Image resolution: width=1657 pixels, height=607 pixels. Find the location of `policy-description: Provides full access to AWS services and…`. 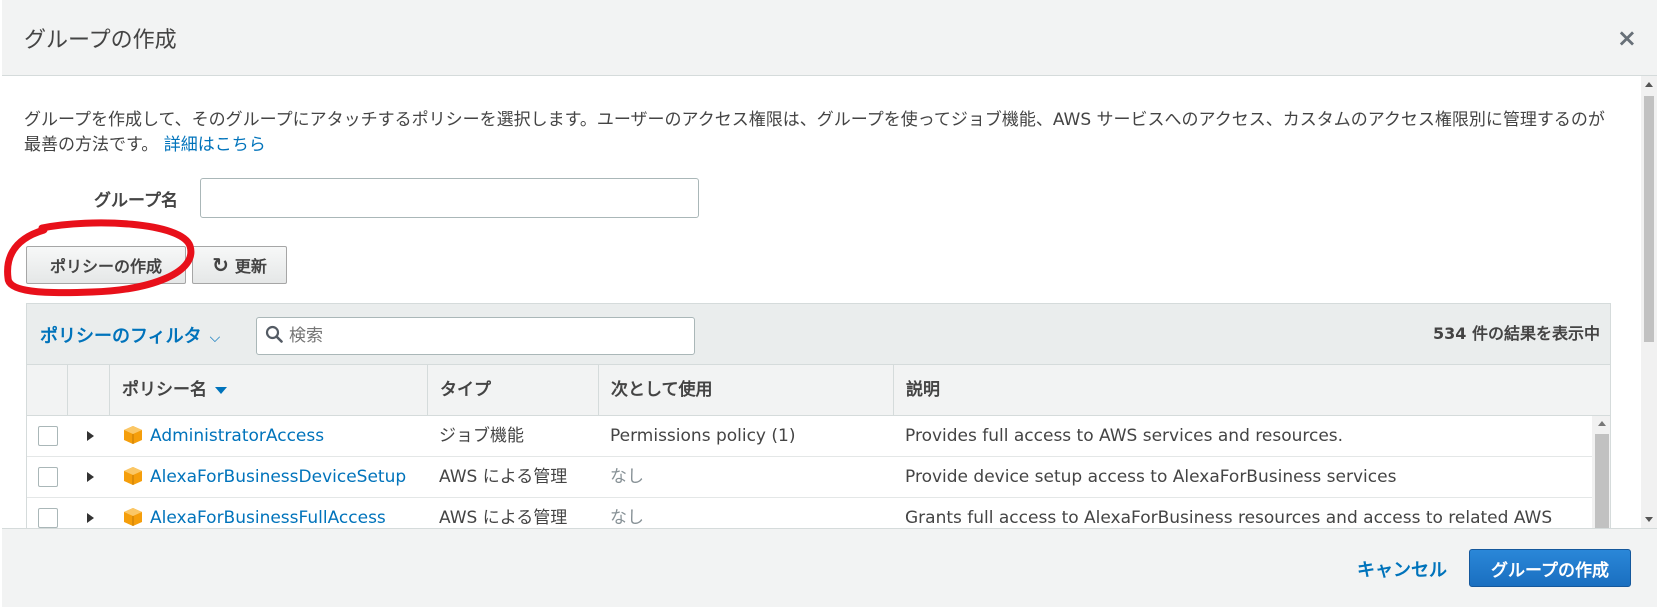

policy-description: Provides full access to AWS services and… is located at coordinates (1124, 436).